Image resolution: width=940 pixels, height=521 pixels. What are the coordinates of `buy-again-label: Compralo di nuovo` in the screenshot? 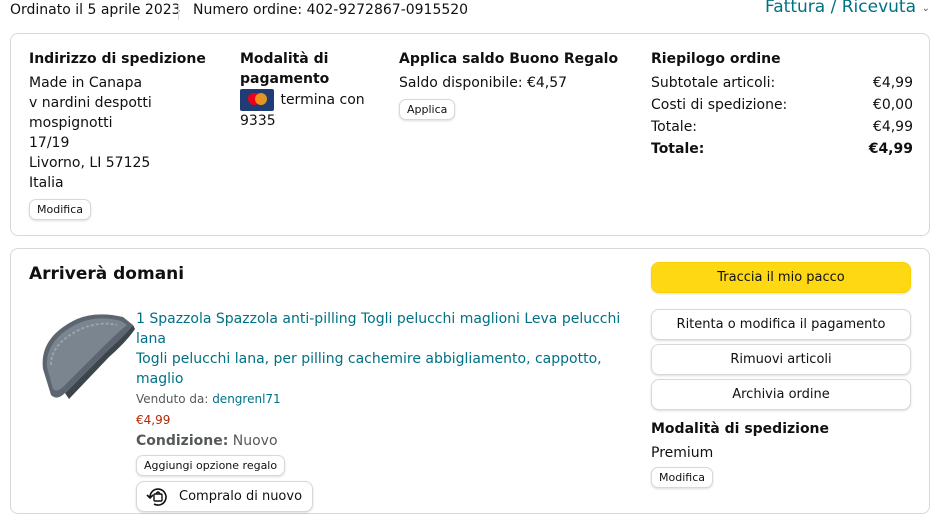 It's located at (240, 496).